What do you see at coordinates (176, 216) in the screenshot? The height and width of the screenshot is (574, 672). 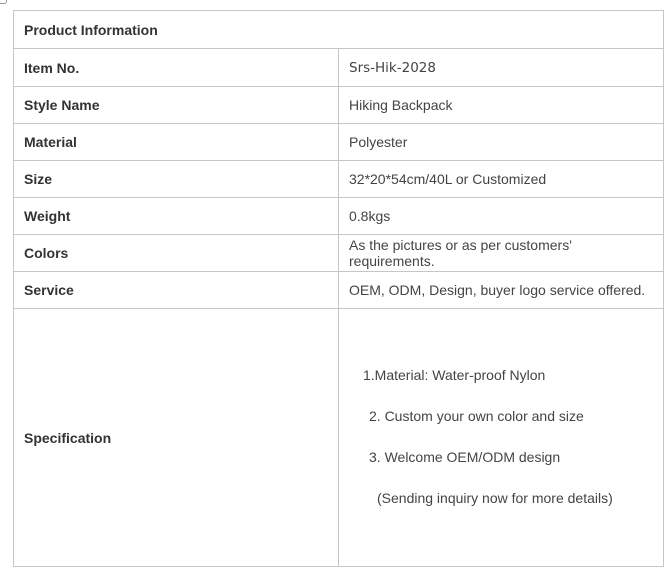 I see `row-label: Weight` at bounding box center [176, 216].